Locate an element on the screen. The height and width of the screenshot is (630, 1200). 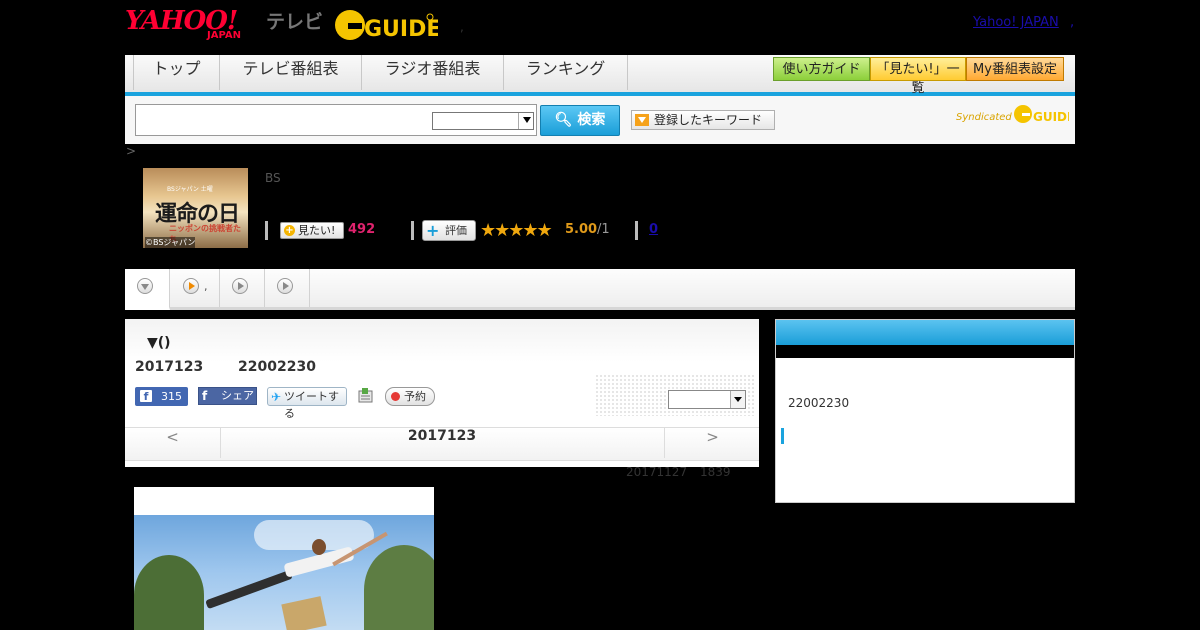
search-icon: 🔍︎ is located at coordinates (563, 120).